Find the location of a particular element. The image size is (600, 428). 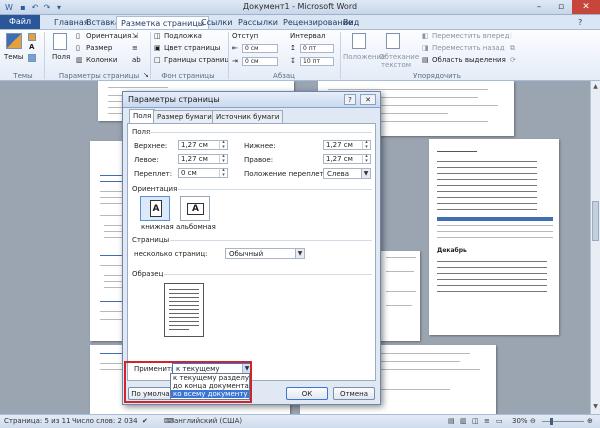

space-after-input: 10 пт is located at coordinates (317, 61).